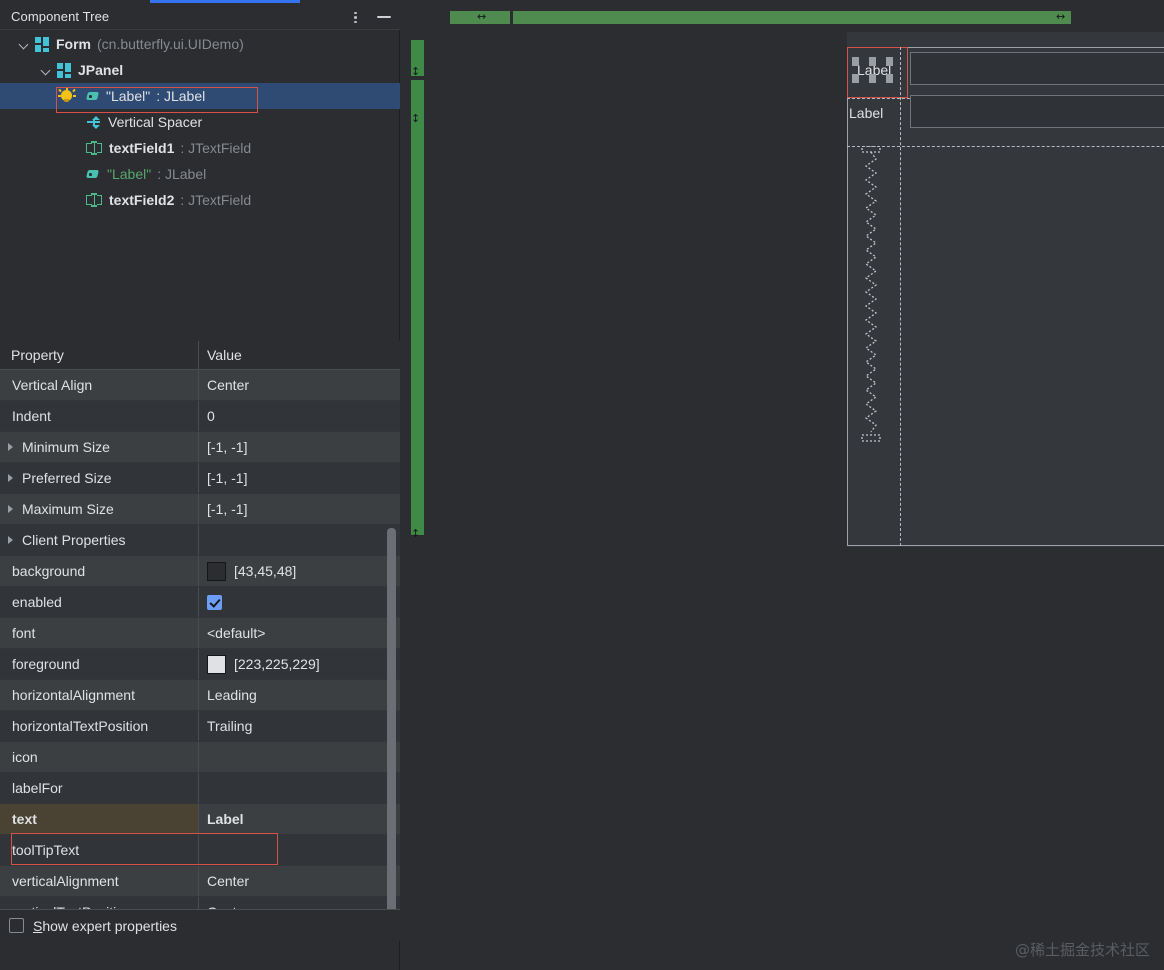 The height and width of the screenshot is (970, 1164). Describe the element at coordinates (37, 602) in the screenshot. I see `property-name: enabled` at that location.